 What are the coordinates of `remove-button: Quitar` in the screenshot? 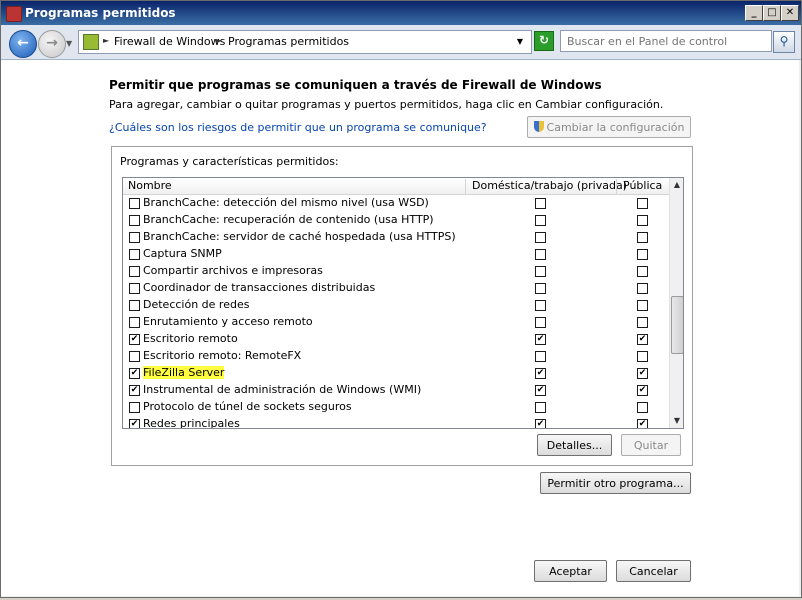 It's located at (651, 445).